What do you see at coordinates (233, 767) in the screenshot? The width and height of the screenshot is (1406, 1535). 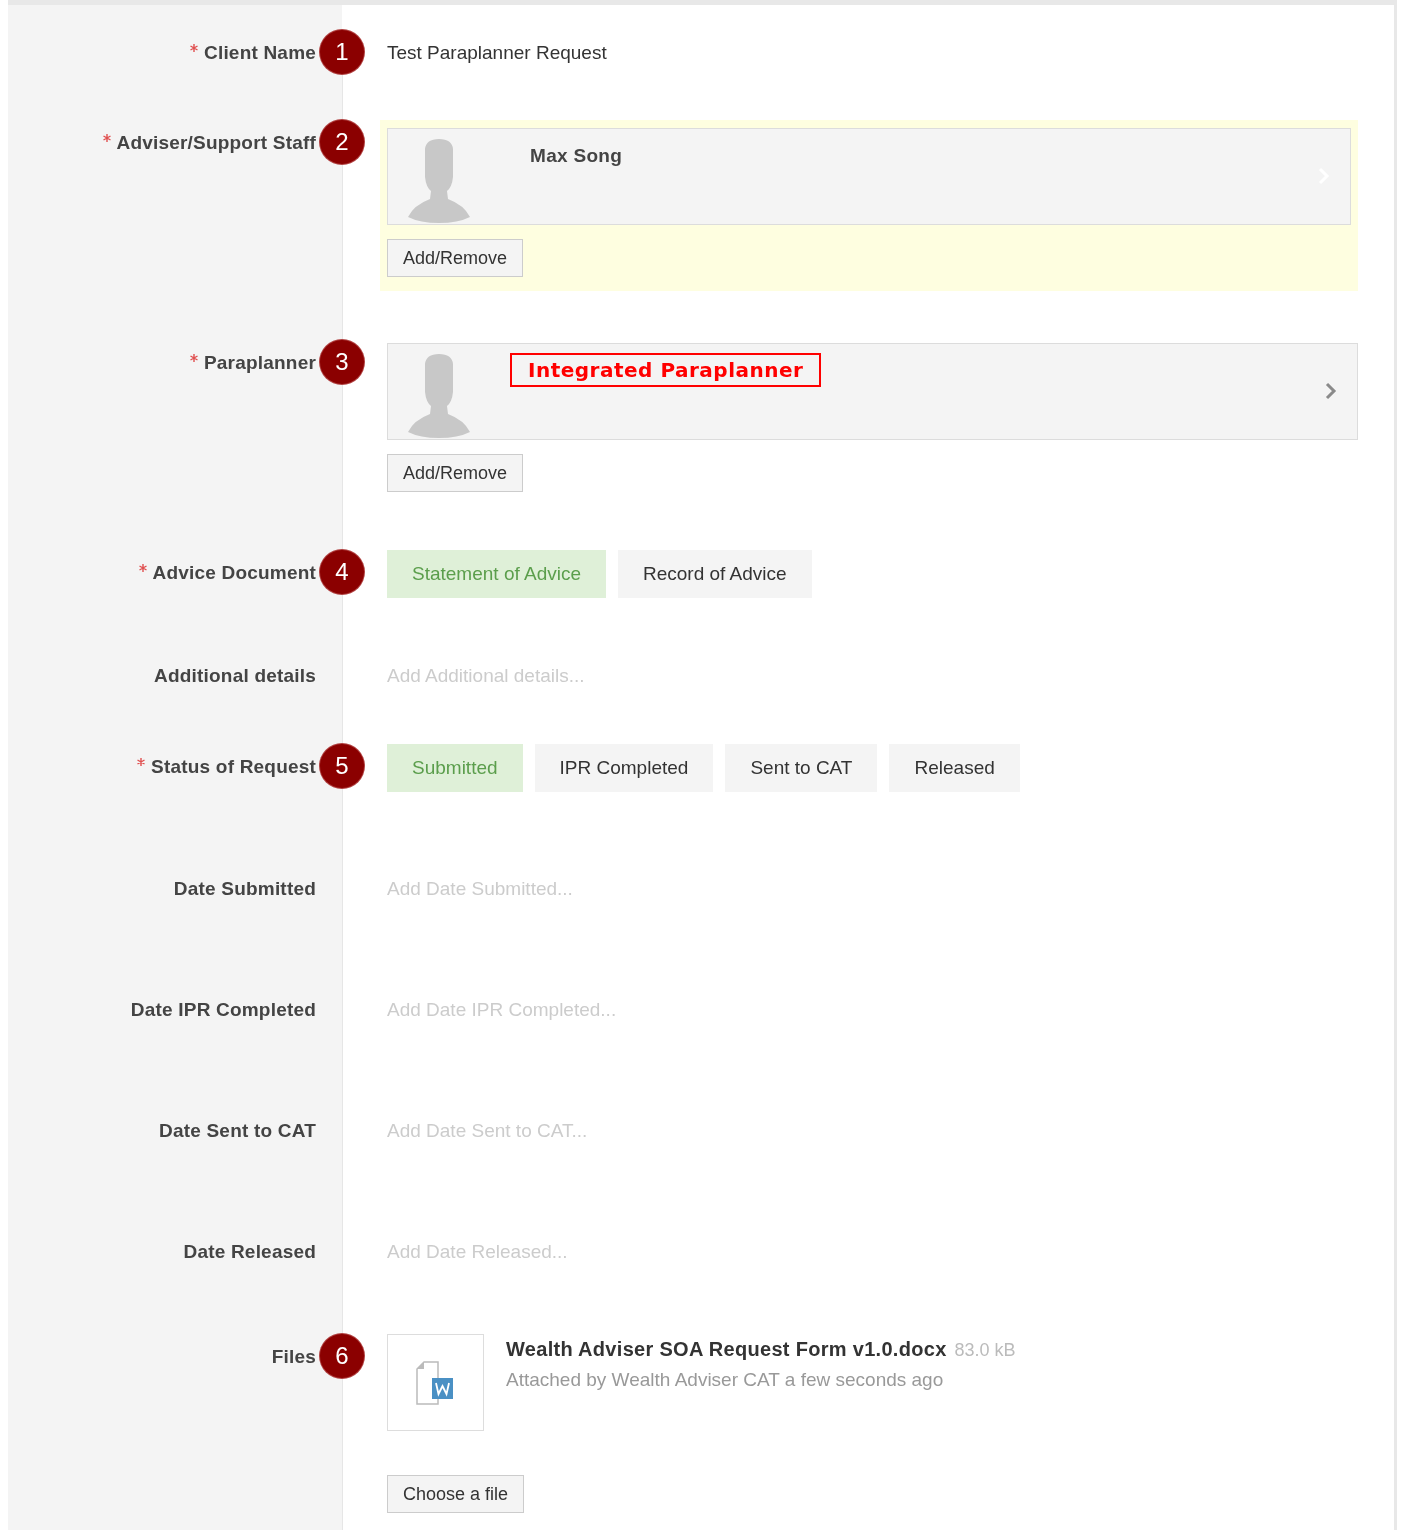 I see `field-label: Status of Request` at bounding box center [233, 767].